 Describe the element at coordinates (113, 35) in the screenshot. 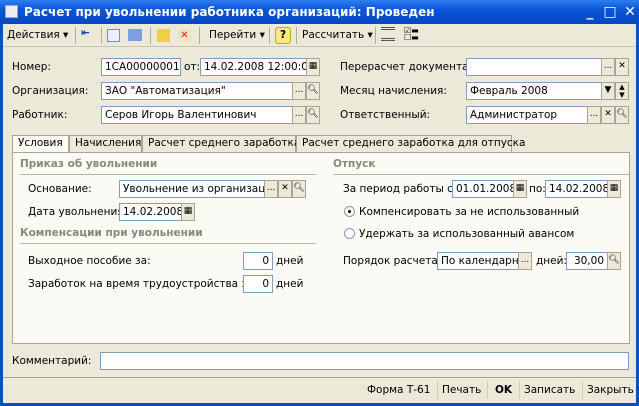

I see `refresh-icon` at that location.